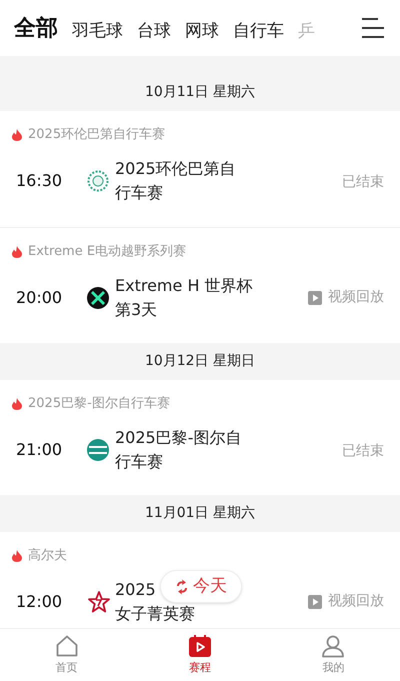 The image size is (400, 681). Describe the element at coordinates (200, 92) in the screenshot. I see `date-header: 10月11日 星期六` at that location.